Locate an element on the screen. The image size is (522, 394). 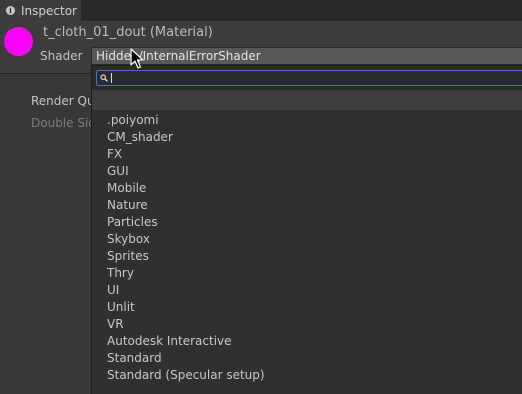
shader-list-item: Mobile is located at coordinates (307, 188).